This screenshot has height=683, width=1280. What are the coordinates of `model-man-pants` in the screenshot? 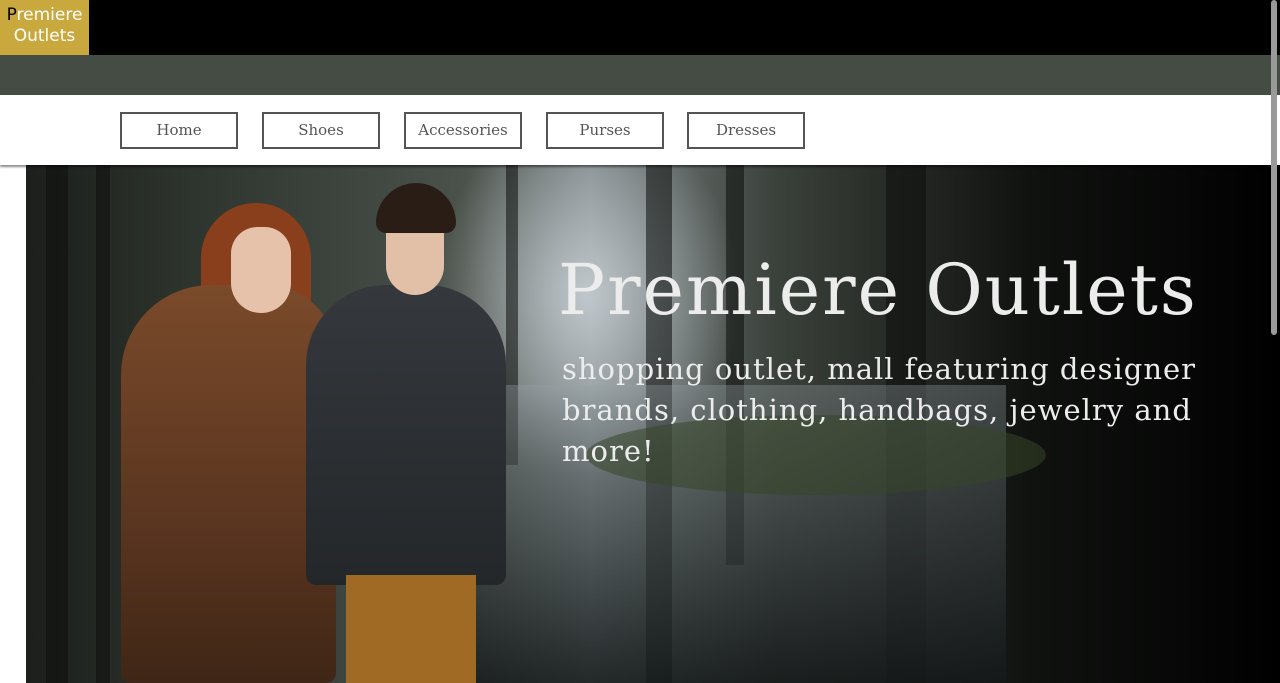 It's located at (411, 629).